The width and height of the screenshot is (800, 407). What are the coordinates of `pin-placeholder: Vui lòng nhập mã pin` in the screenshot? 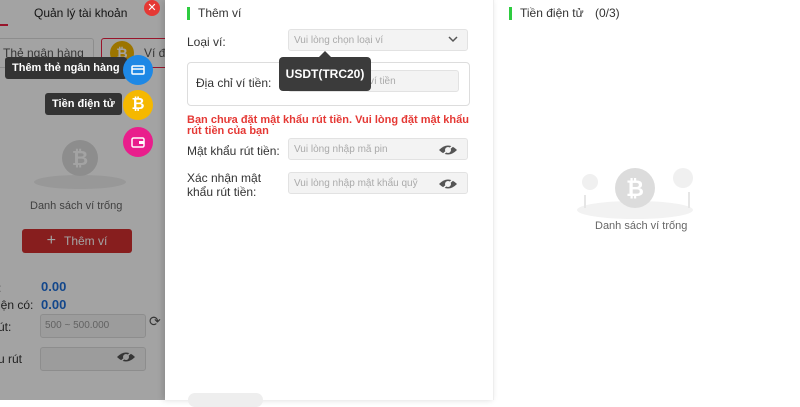 It's located at (341, 149).